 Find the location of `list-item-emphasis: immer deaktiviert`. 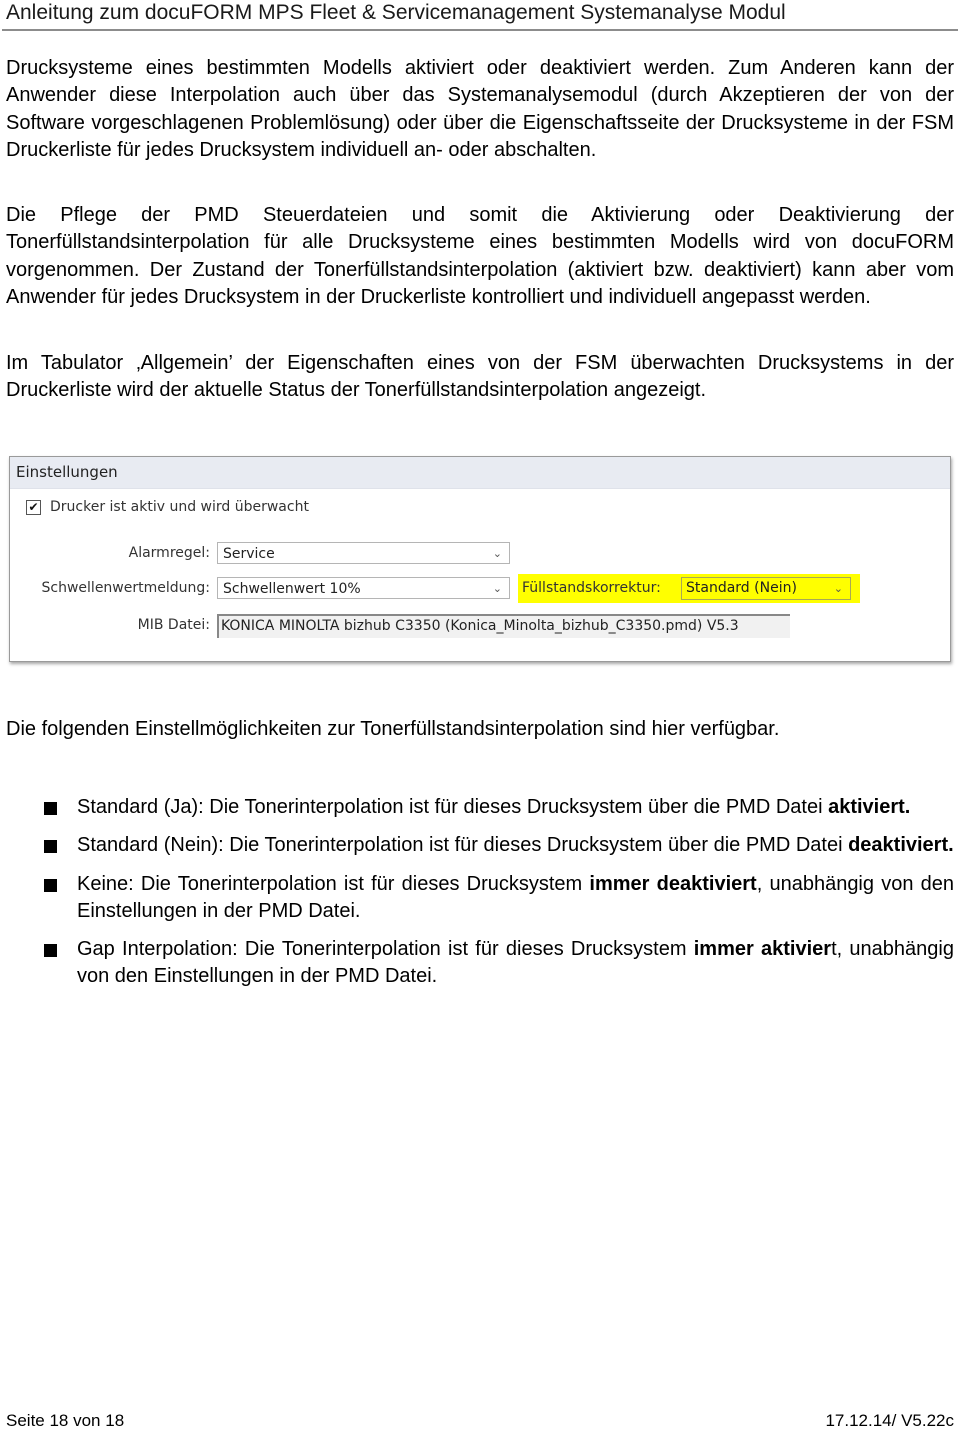

list-item-emphasis: immer deaktiviert is located at coordinates (673, 883).